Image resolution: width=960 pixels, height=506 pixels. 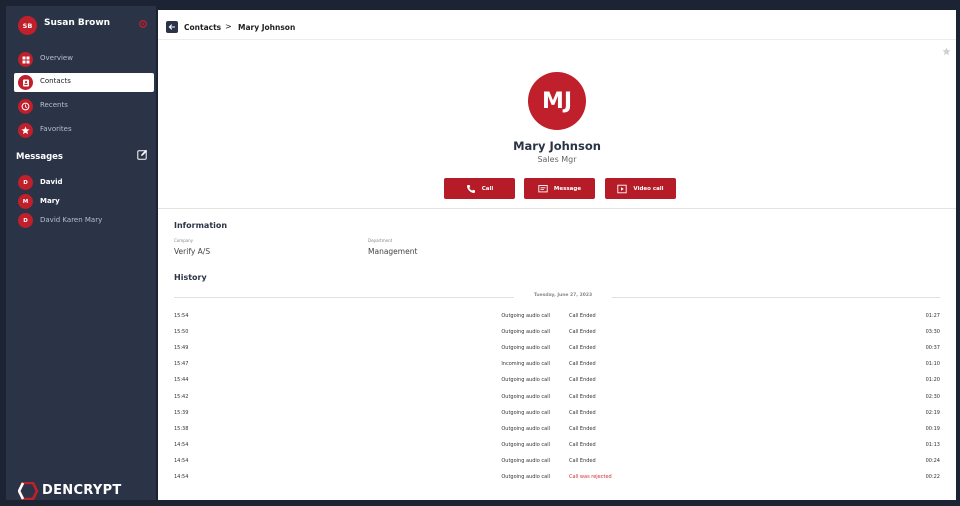 I want to click on history-row: 15:42 Outgoing audio call Call Ended 02:30, so click(x=557, y=398).